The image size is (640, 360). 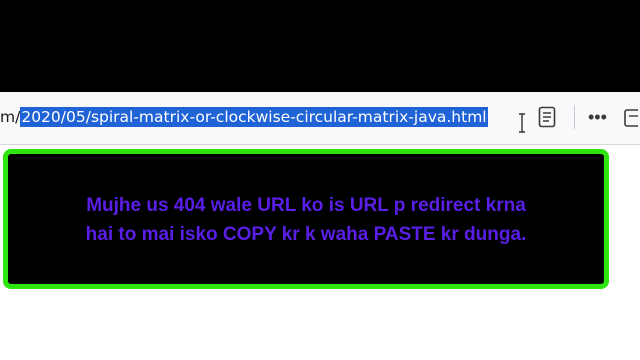 I want to click on toolbar-divider, so click(x=574, y=117).